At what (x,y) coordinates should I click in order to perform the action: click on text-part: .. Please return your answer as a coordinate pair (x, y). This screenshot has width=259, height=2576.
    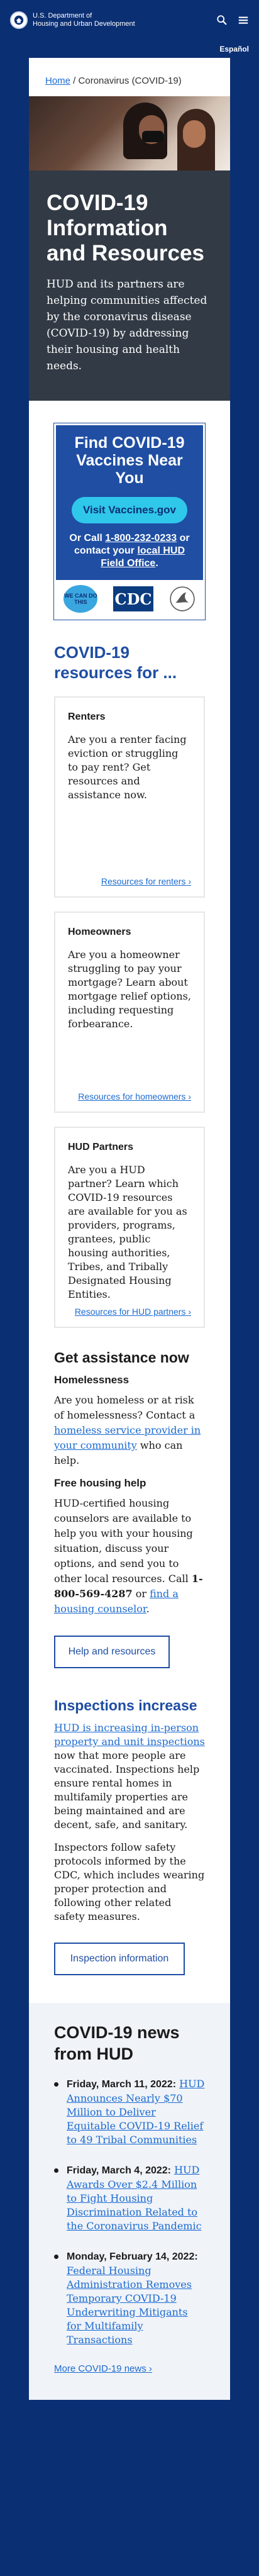
    Looking at the image, I should click on (148, 1609).